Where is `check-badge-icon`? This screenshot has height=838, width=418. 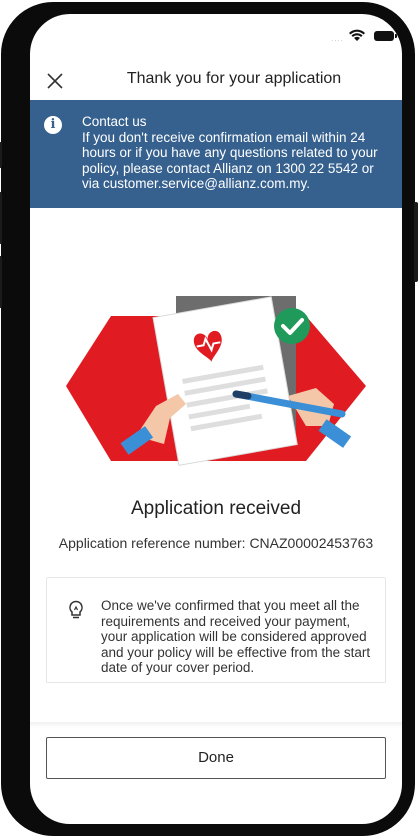
check-badge-icon is located at coordinates (292, 326).